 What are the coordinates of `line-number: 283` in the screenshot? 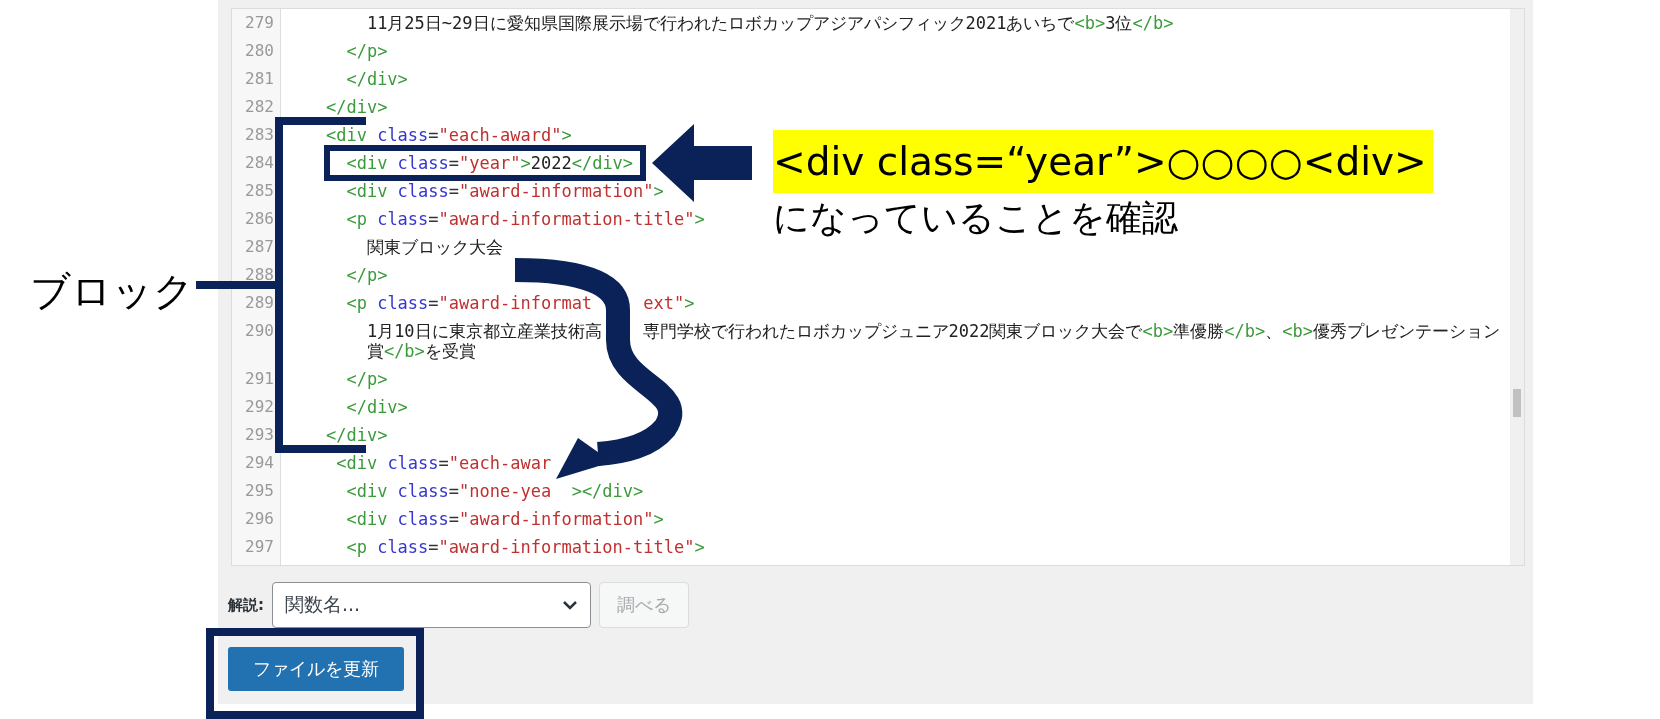 It's located at (259, 135).